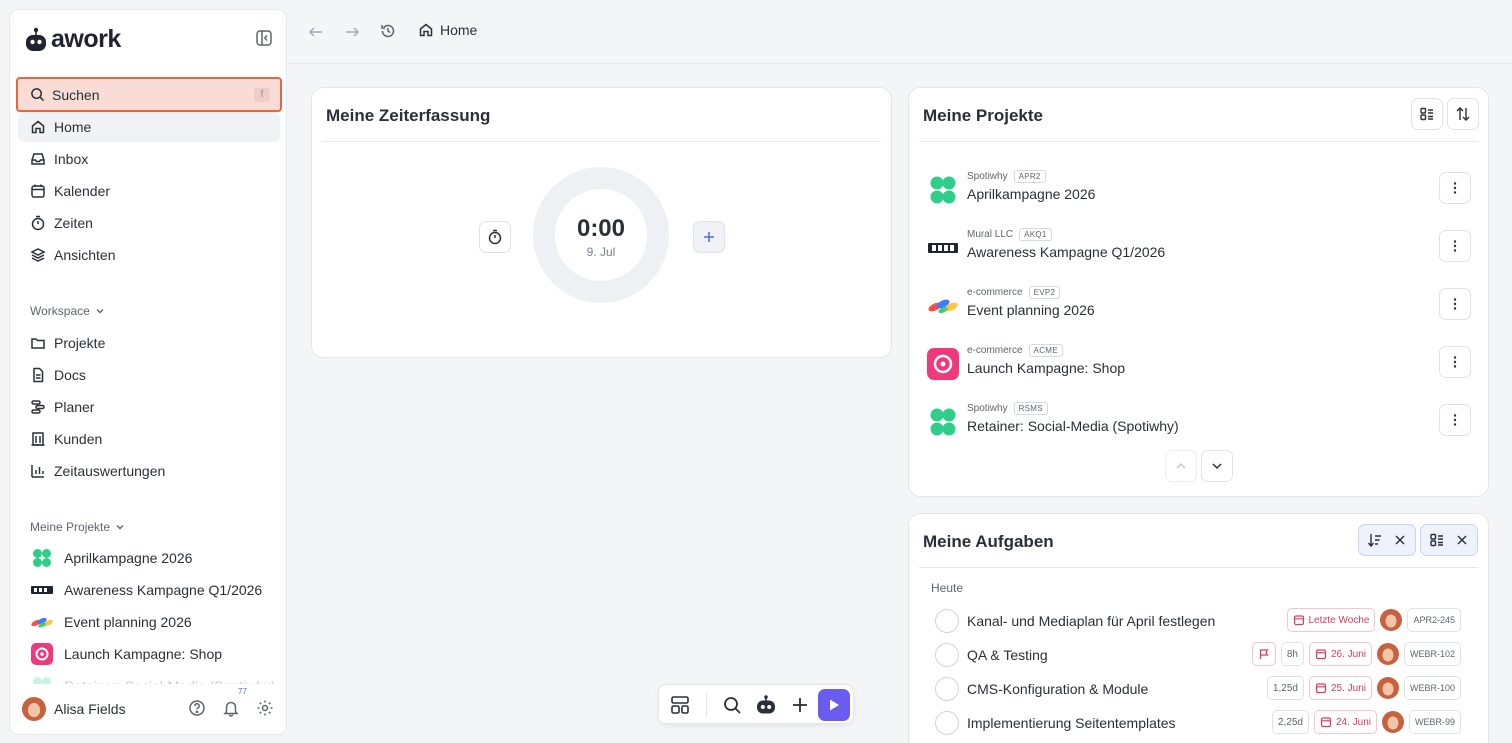 Image resolution: width=1512 pixels, height=743 pixels. What do you see at coordinates (149, 127) in the screenshot?
I see `nav-home: Home` at bounding box center [149, 127].